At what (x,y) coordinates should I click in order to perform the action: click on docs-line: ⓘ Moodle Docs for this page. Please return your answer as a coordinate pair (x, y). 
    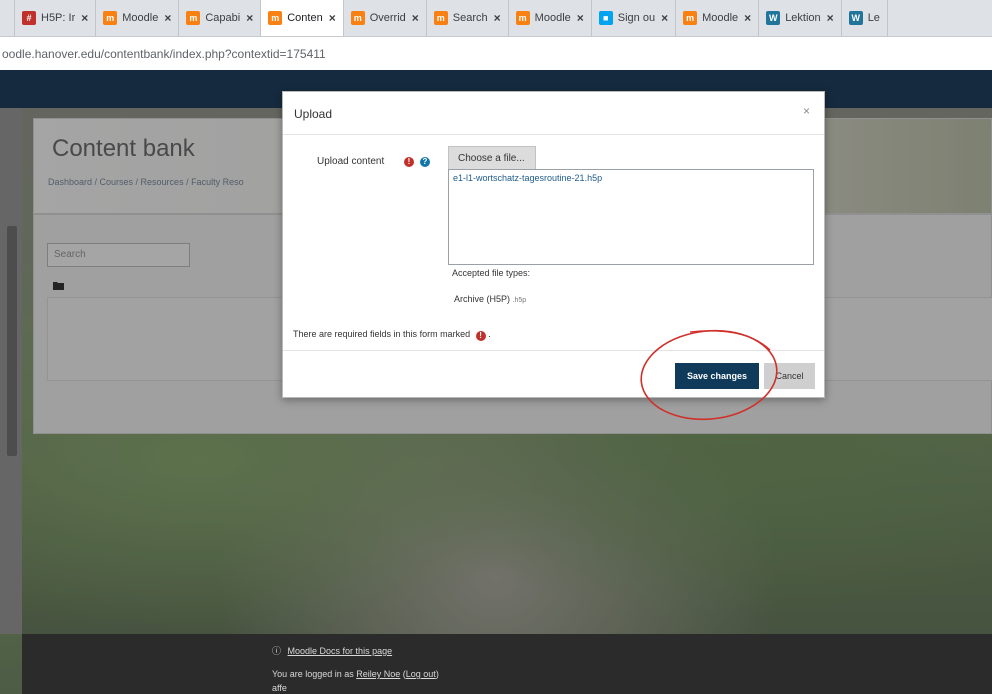
    Looking at the image, I should click on (332, 650).